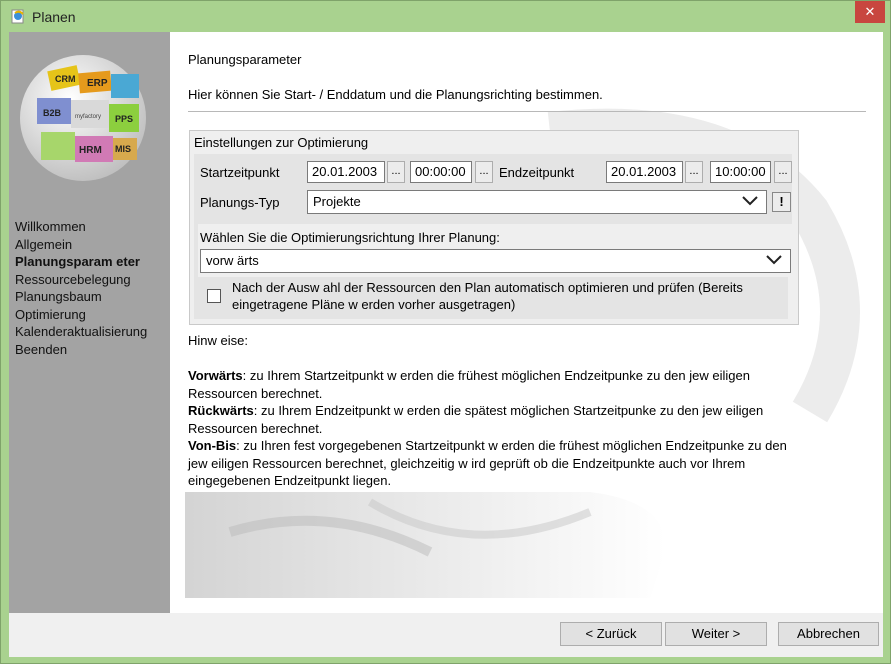  Describe the element at coordinates (212, 445) in the screenshot. I see `hint-frombis-term: Von-Bis` at that location.